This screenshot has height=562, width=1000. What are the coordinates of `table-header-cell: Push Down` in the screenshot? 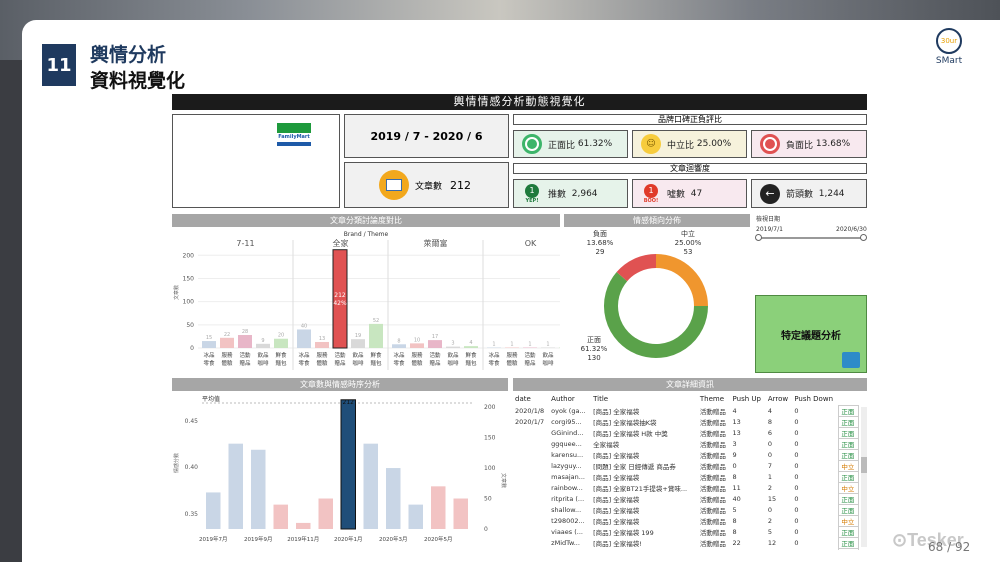 It's located at (815, 399).